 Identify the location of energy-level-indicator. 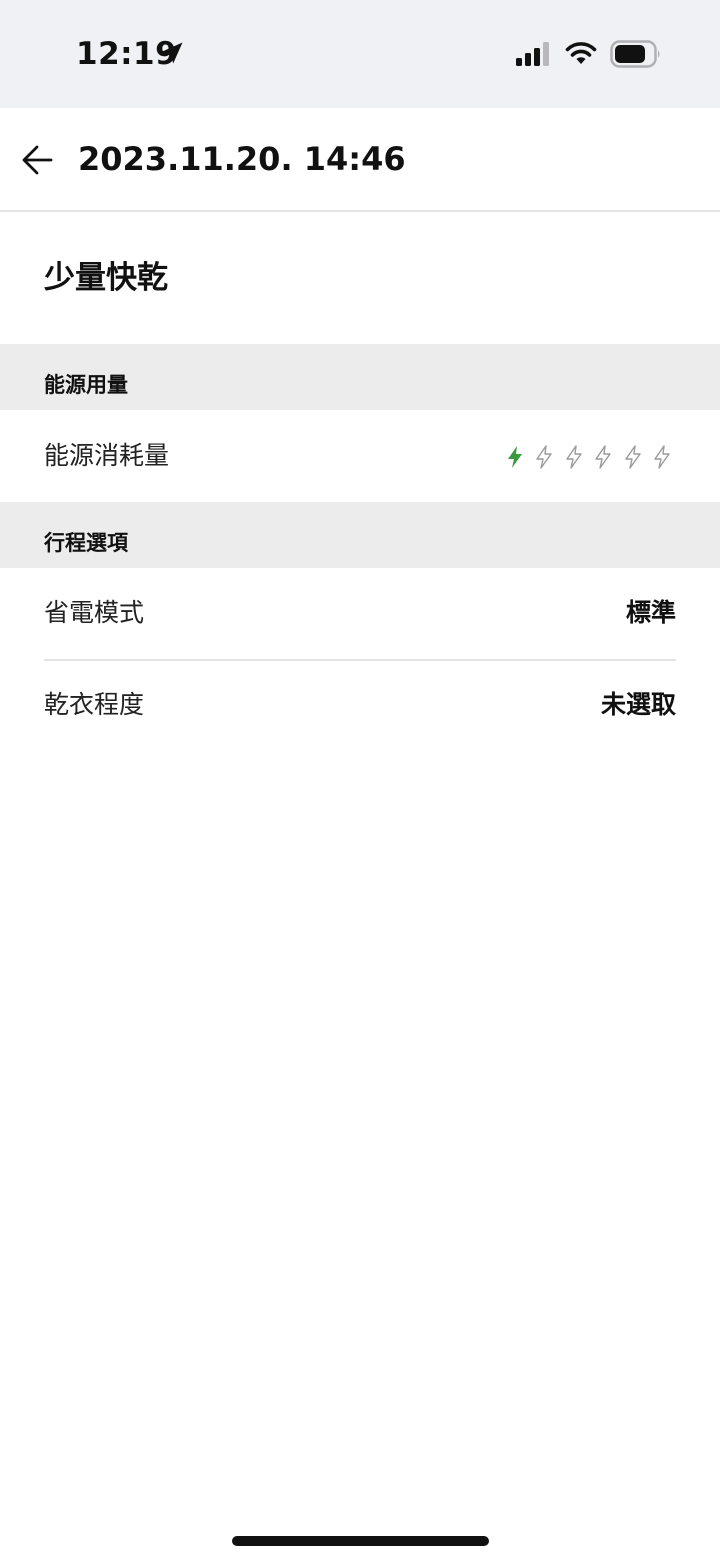
(590, 457).